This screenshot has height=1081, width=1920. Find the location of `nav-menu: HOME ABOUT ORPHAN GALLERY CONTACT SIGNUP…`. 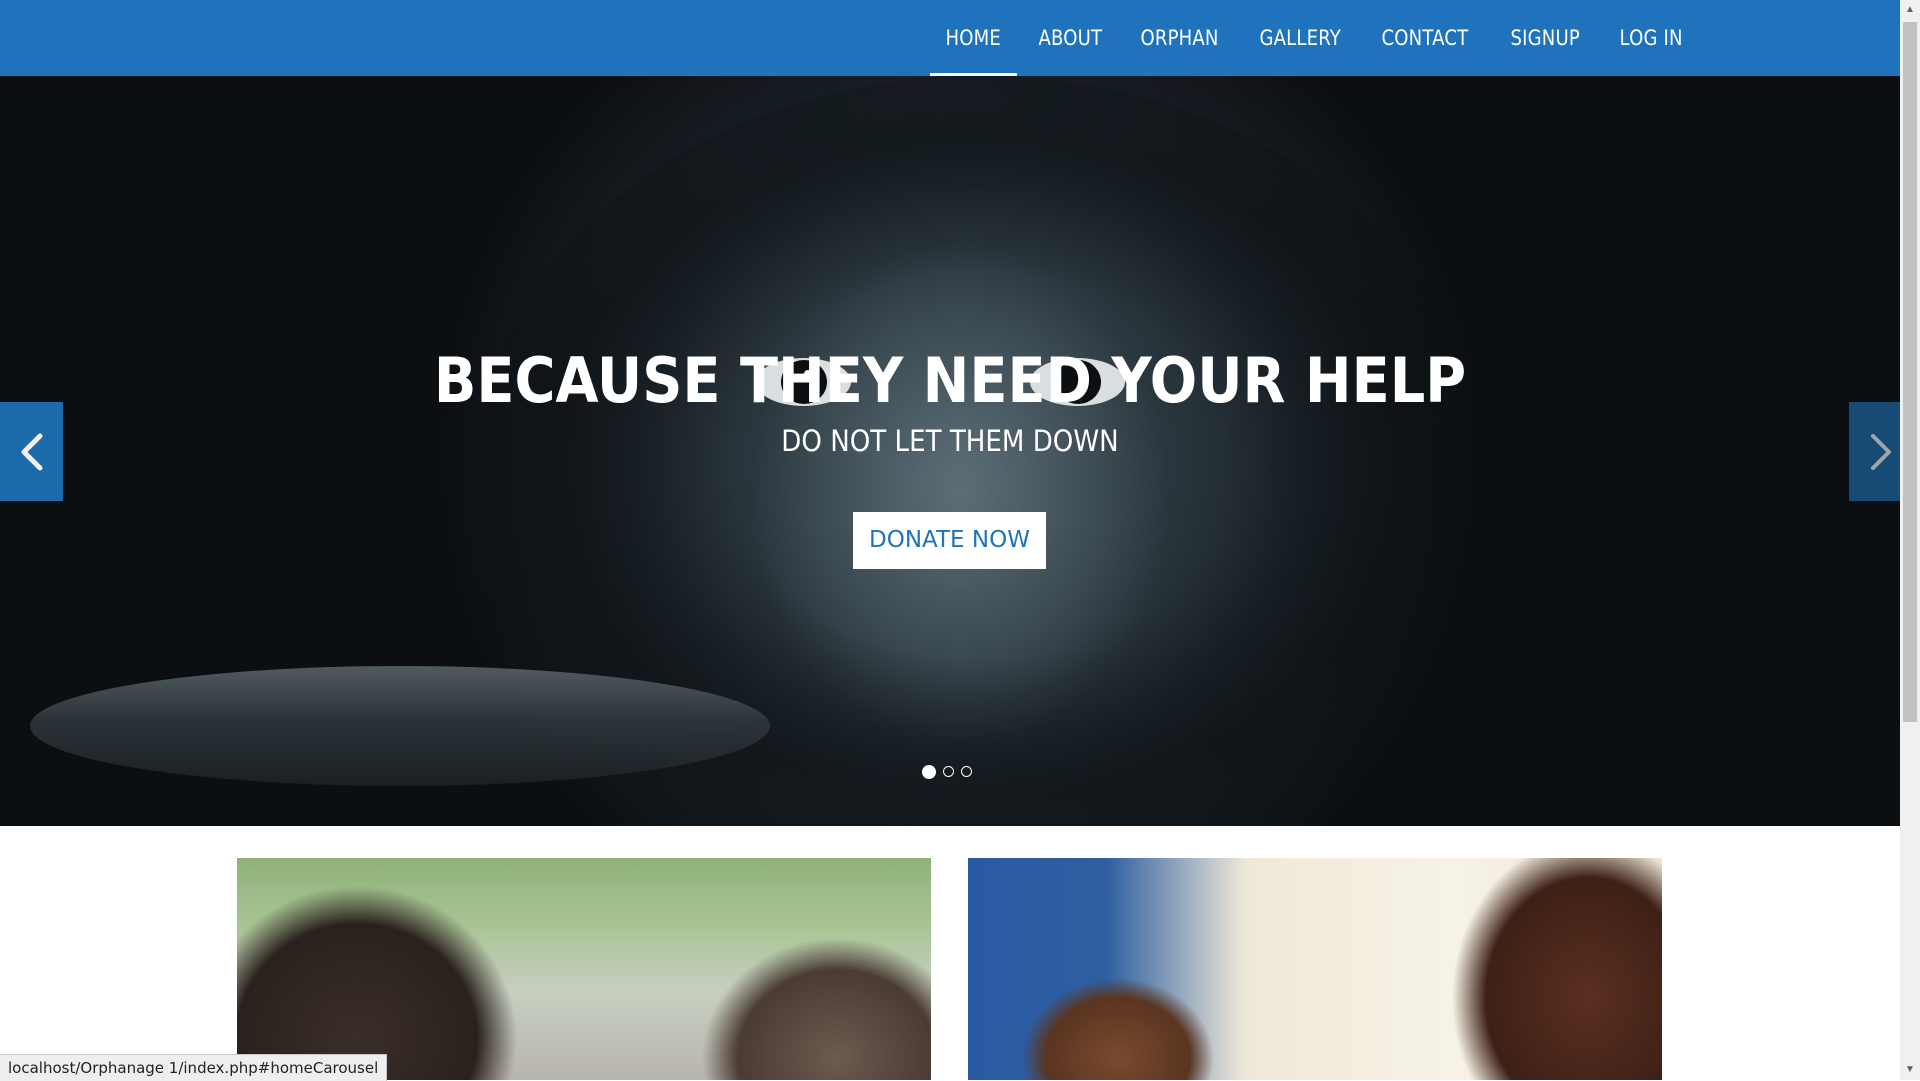

nav-menu: HOME ABOUT ORPHAN GALLERY CONTACT SIGNUP… is located at coordinates (1318, 38).